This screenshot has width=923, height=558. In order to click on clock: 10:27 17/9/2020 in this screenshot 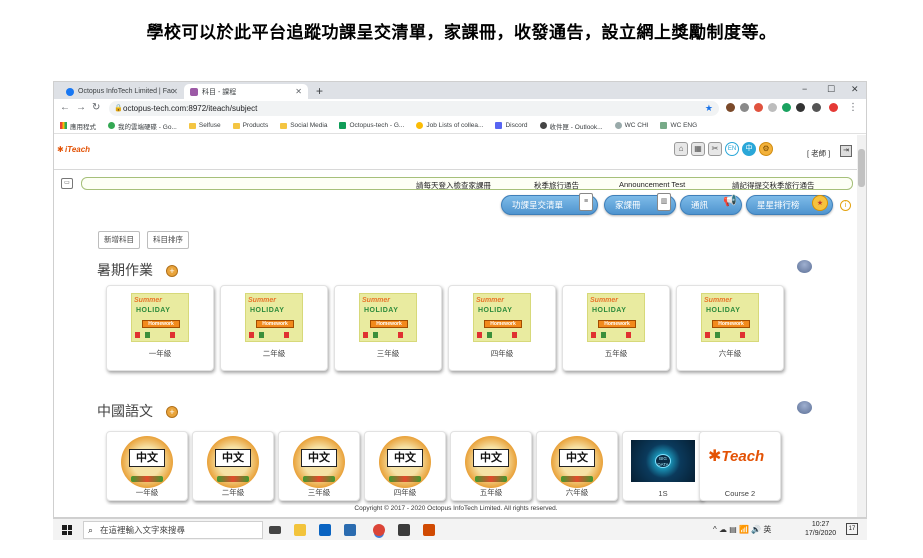, I will do `click(820, 529)`.